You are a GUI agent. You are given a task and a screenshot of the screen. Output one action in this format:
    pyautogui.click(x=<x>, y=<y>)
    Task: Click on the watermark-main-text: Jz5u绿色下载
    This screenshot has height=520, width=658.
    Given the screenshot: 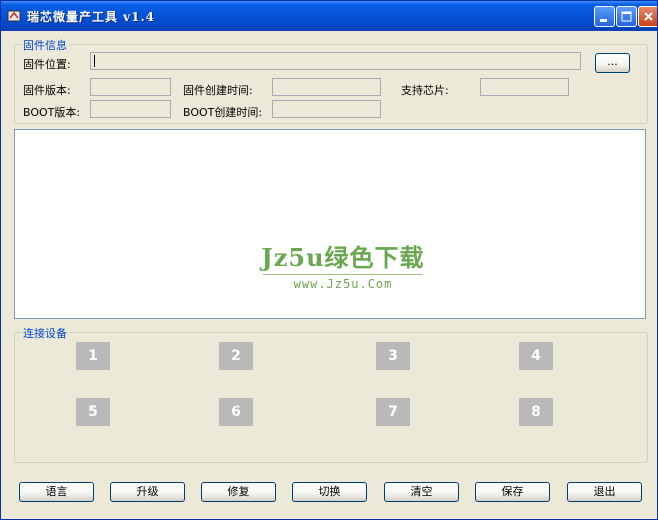 What is the action you would take?
    pyautogui.click(x=343, y=257)
    